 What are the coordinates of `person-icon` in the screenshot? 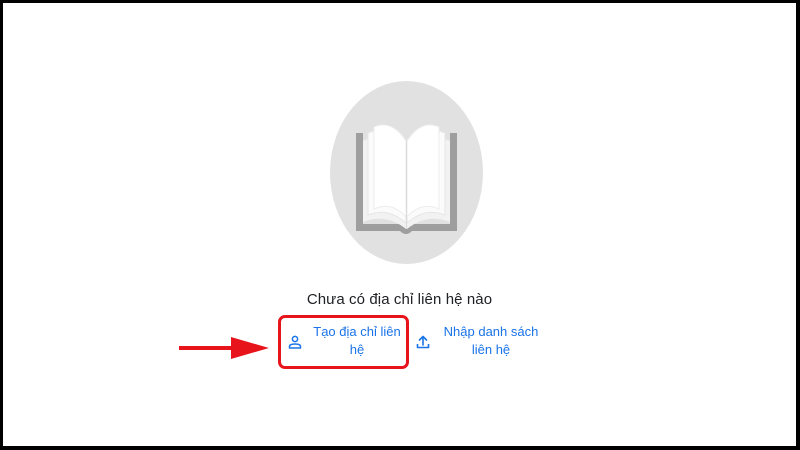 It's located at (295, 342).